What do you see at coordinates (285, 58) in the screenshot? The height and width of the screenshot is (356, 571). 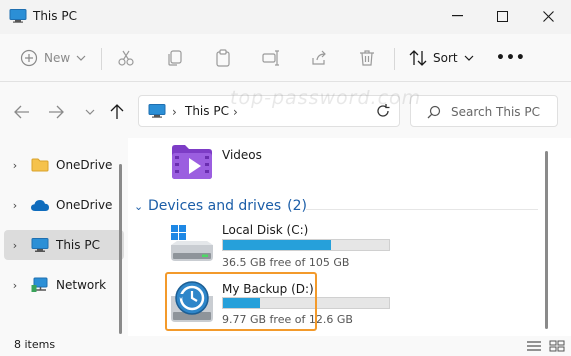 I see `command-bar: New Sort •••` at bounding box center [285, 58].